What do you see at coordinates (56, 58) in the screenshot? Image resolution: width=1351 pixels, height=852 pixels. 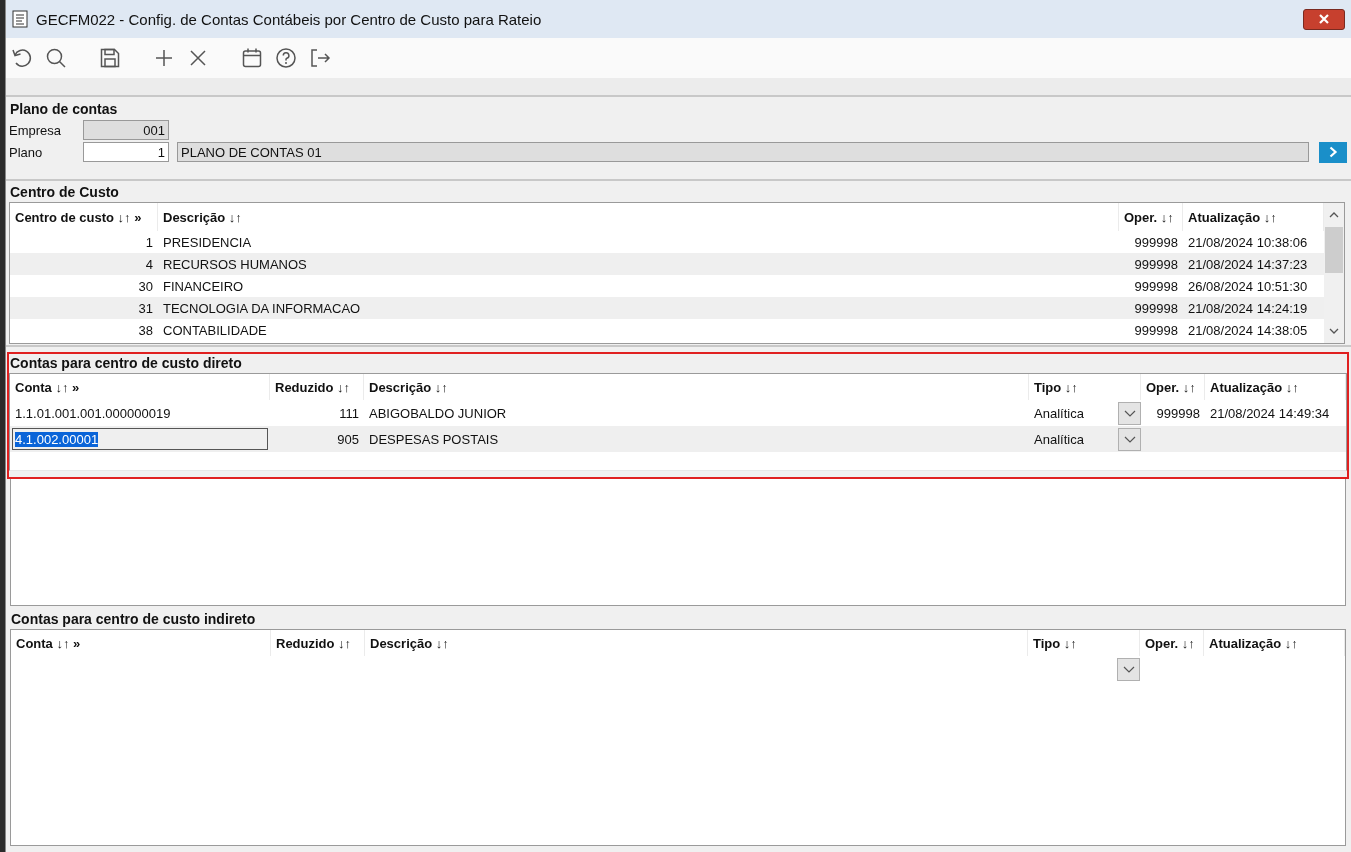 I see `search-icon` at bounding box center [56, 58].